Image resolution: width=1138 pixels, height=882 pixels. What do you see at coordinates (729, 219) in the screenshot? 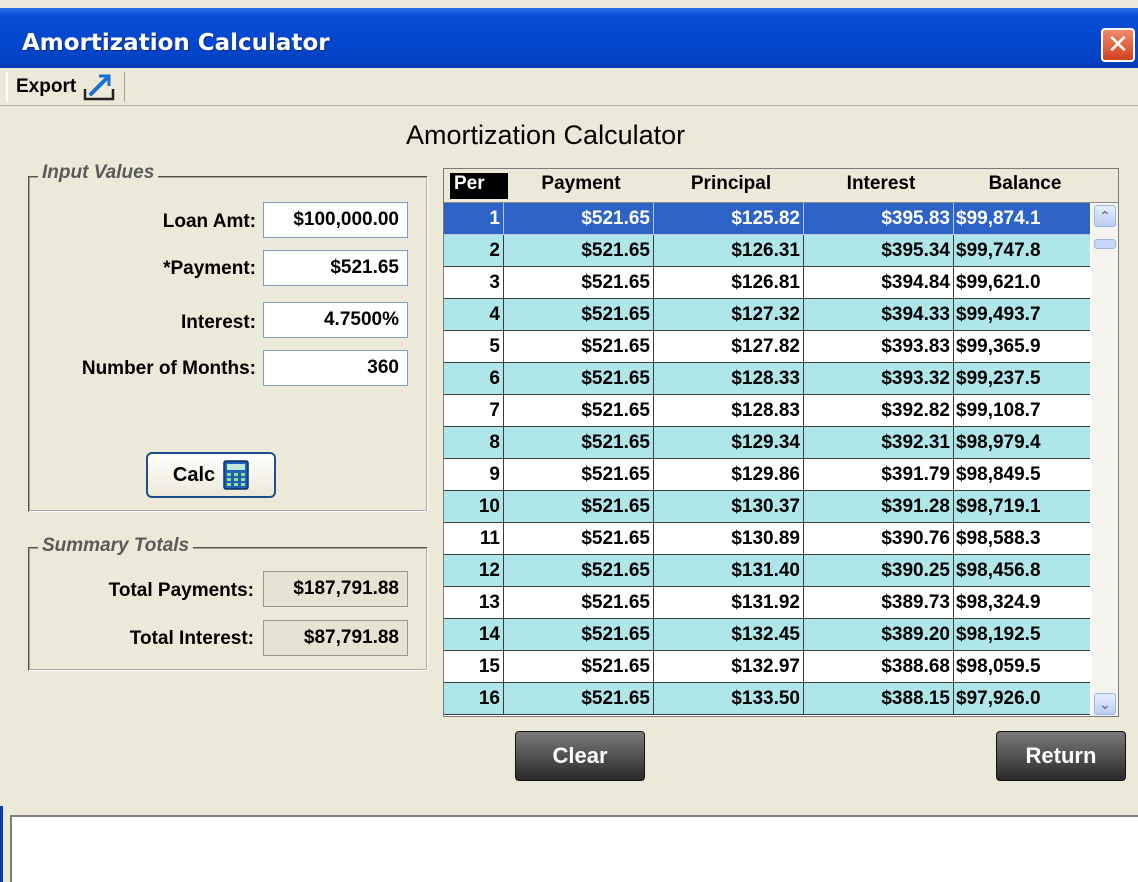
I see `table-cell: $125.82` at bounding box center [729, 219].